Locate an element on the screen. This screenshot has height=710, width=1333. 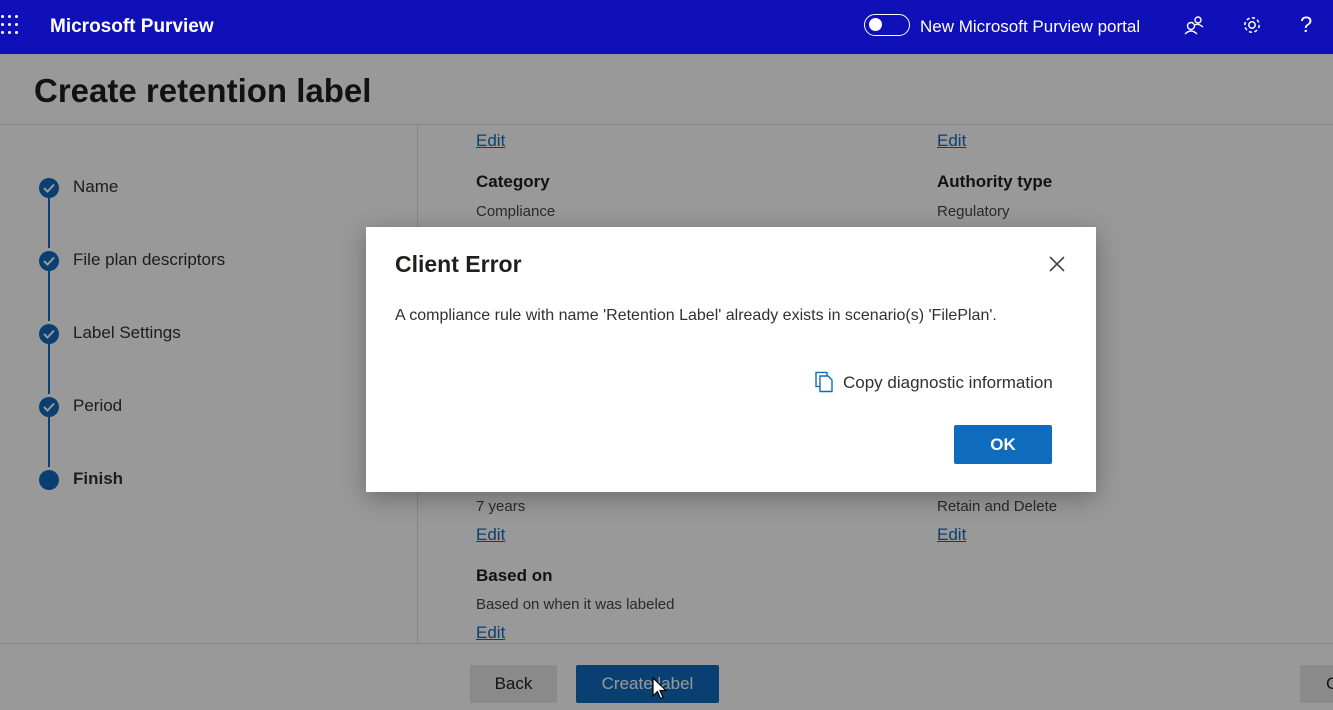
new-portal-label: New Microsoft Purview portal is located at coordinates (1030, 26).